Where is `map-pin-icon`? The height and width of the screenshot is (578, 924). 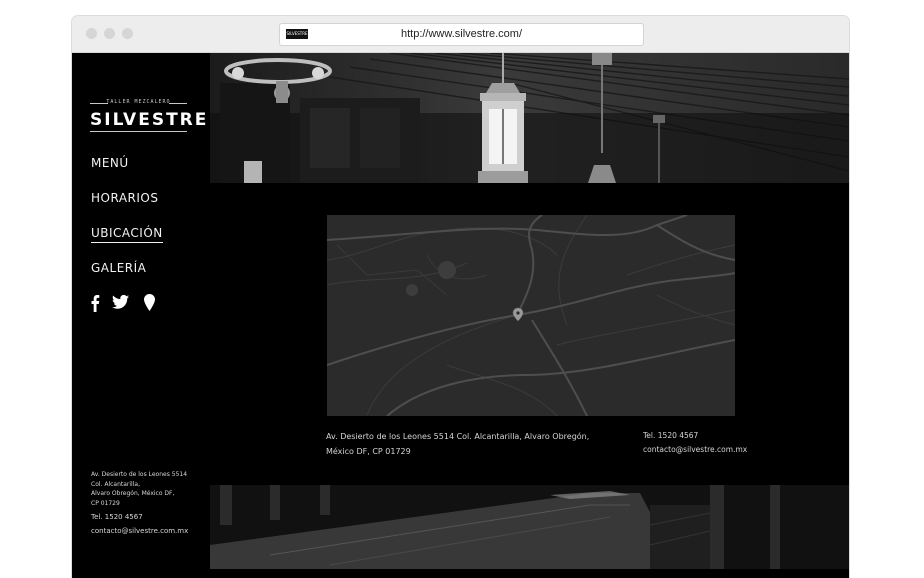 map-pin-icon is located at coordinates (152, 303).